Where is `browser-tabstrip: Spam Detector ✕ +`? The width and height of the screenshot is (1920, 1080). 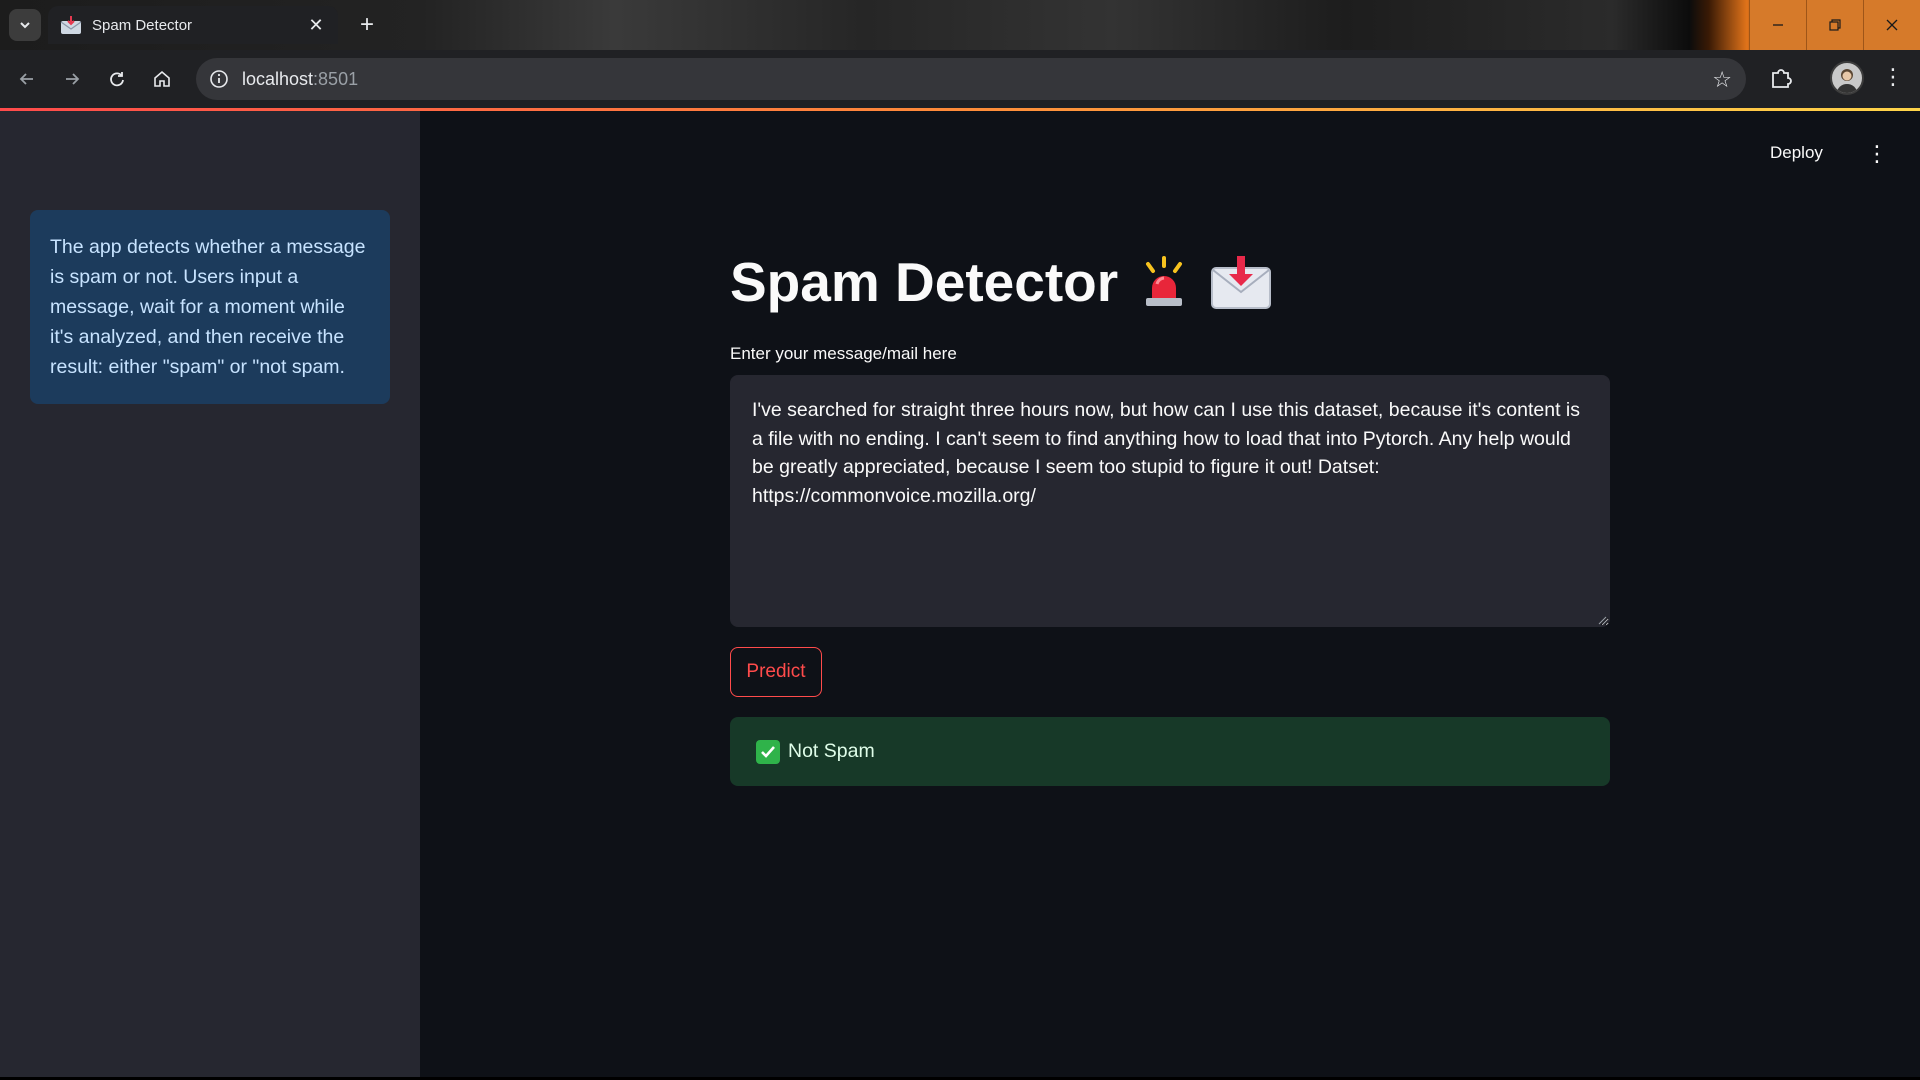 browser-tabstrip: Spam Detector ✕ + is located at coordinates (960, 25).